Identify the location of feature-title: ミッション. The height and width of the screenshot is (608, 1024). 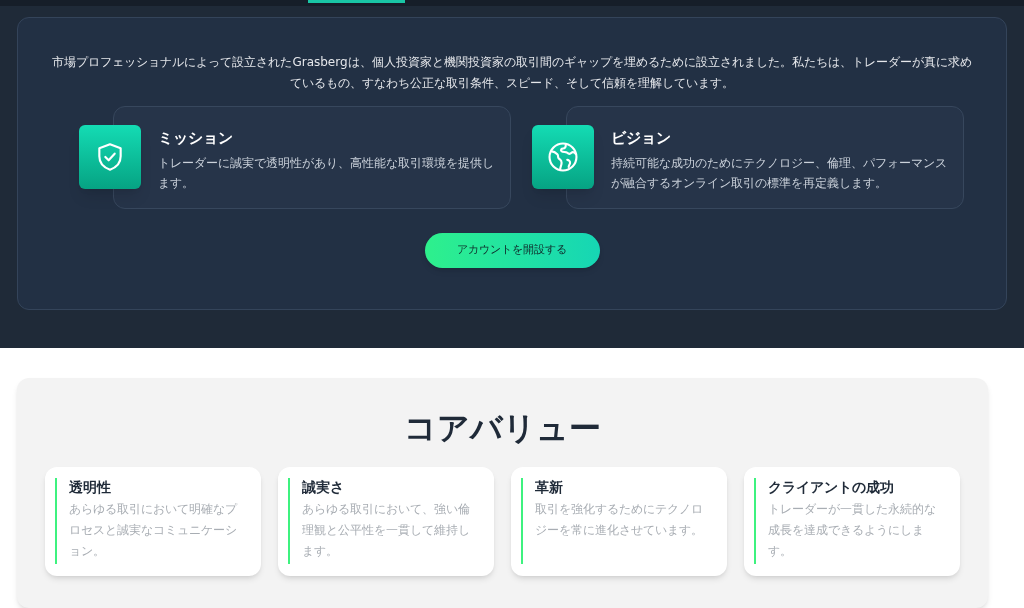
(196, 138).